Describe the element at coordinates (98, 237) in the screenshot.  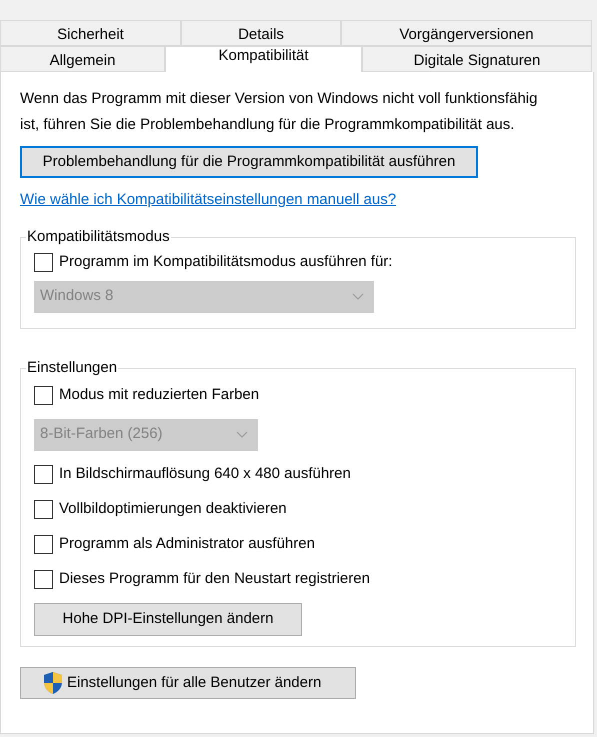
I see `group-title: Kompatibilitätsmodus` at that location.